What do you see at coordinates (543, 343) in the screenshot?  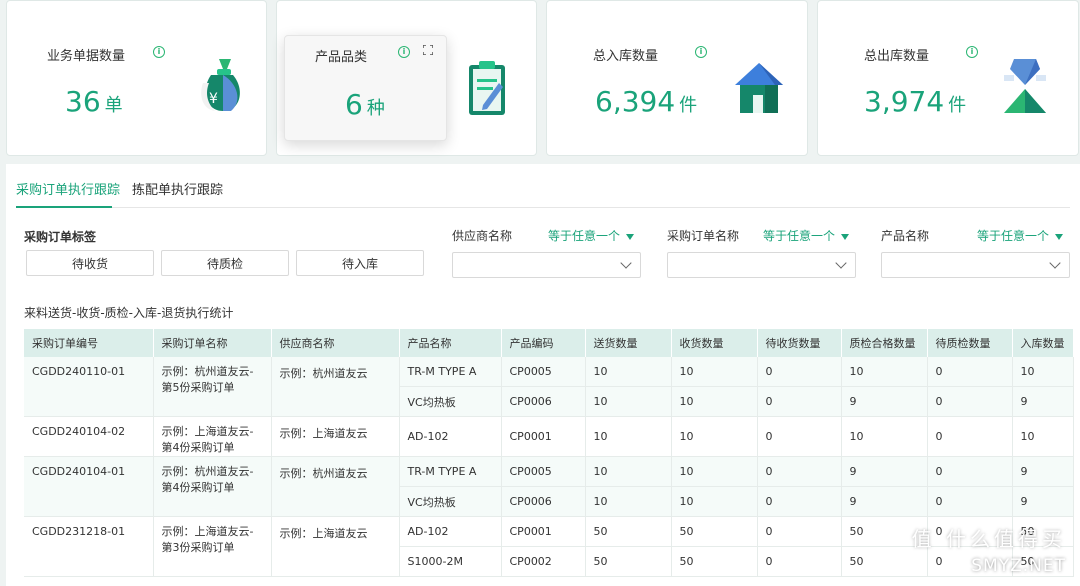 I see `column-header: 产品编码` at bounding box center [543, 343].